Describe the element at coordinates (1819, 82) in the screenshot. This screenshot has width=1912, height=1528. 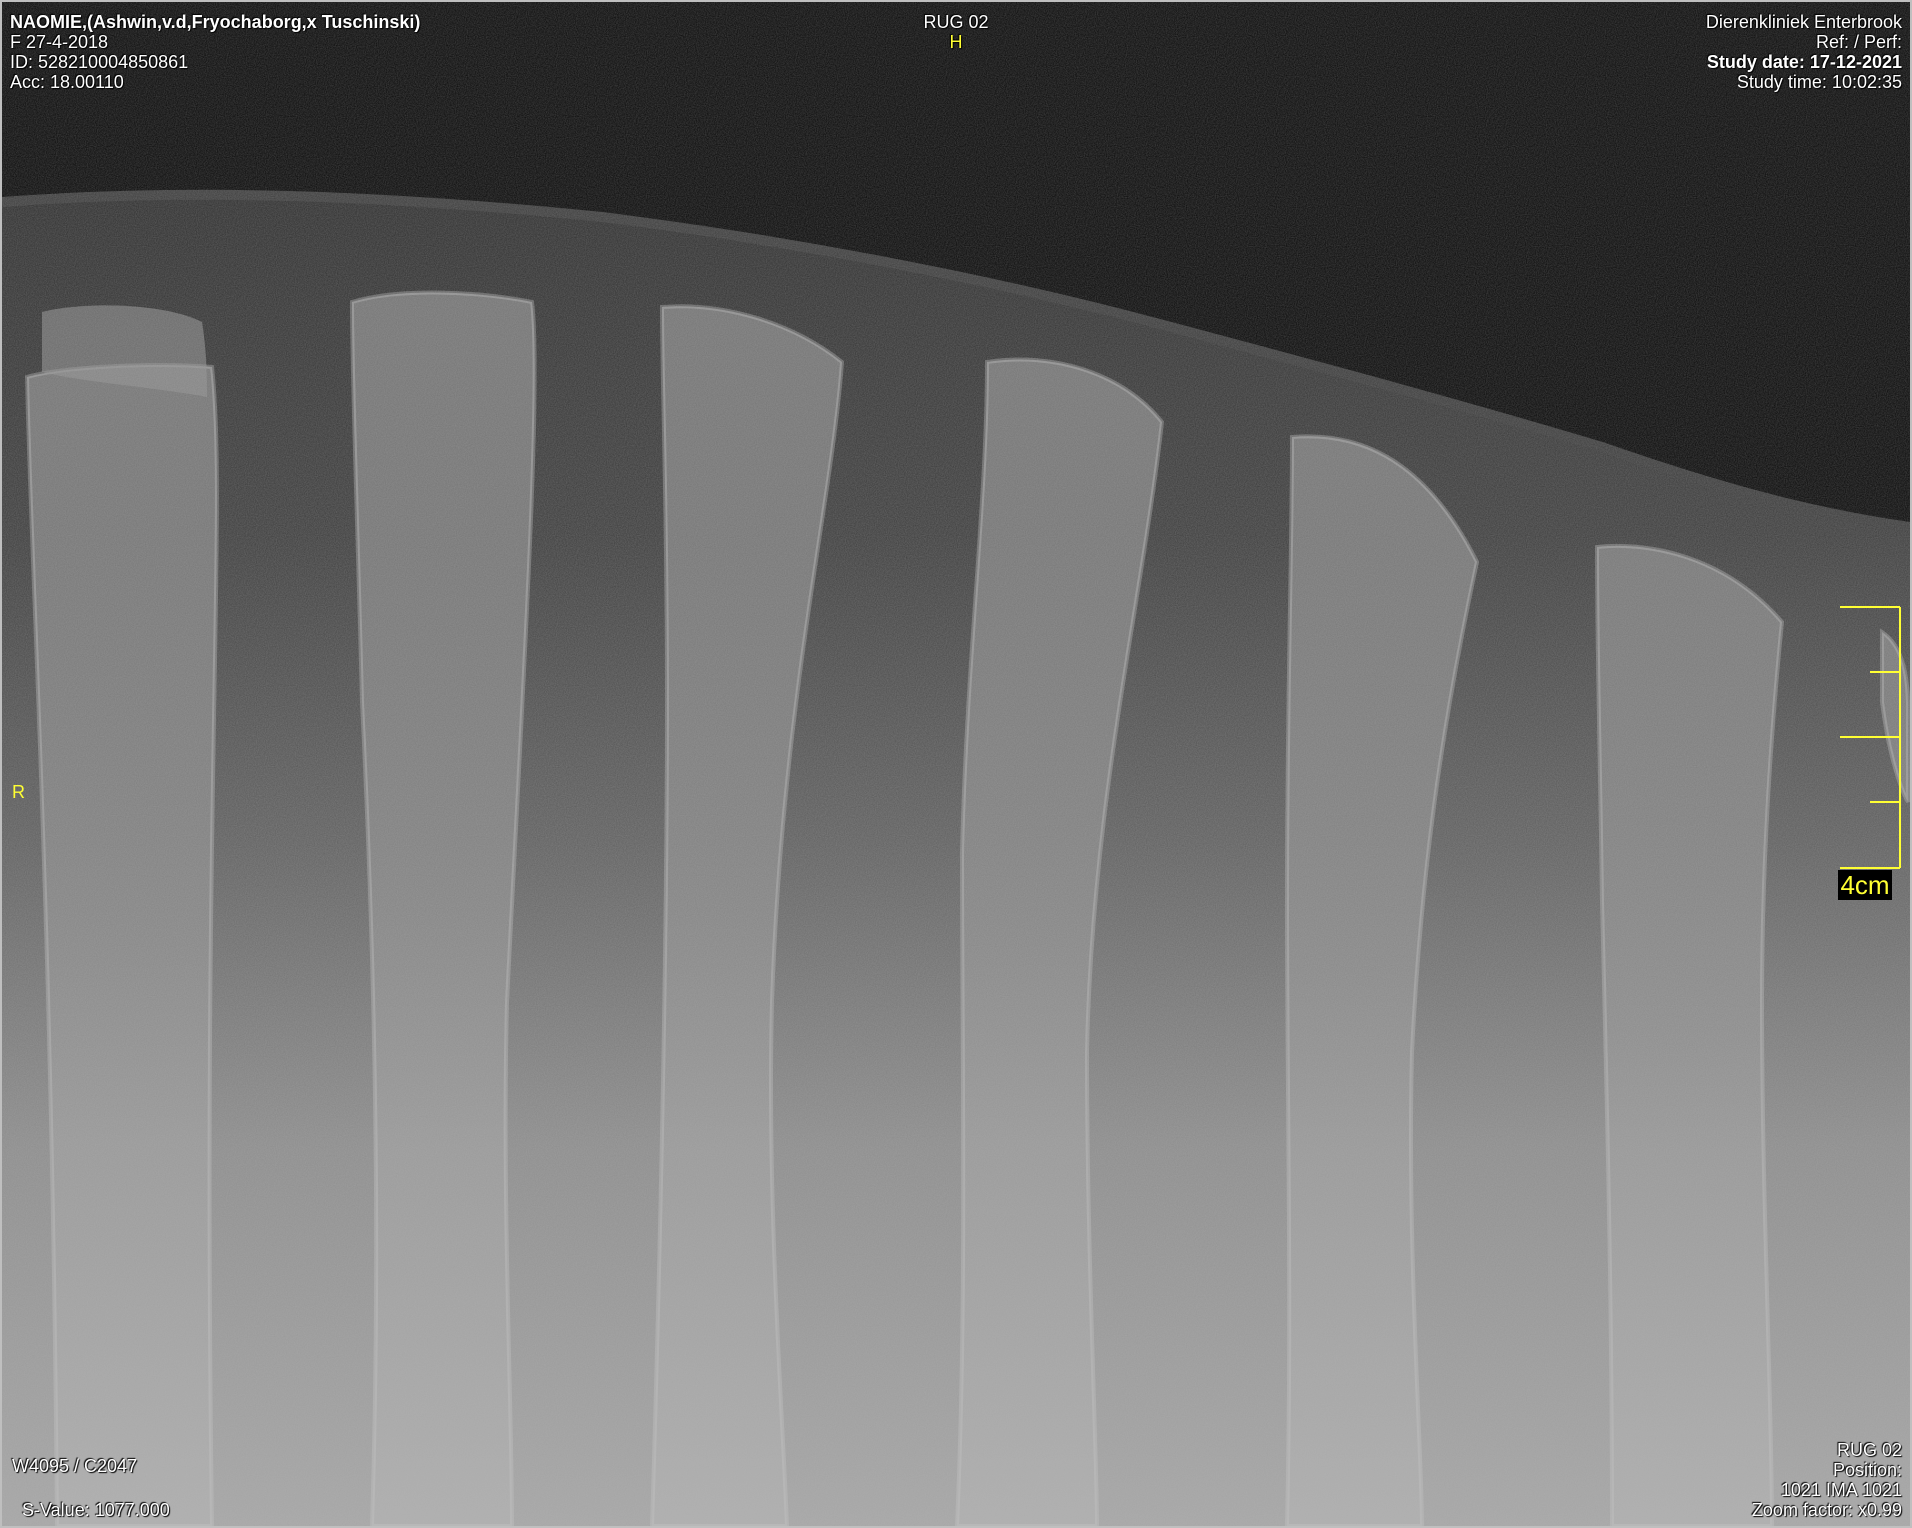
I see `study-time: Study time: 10:02:35` at that location.